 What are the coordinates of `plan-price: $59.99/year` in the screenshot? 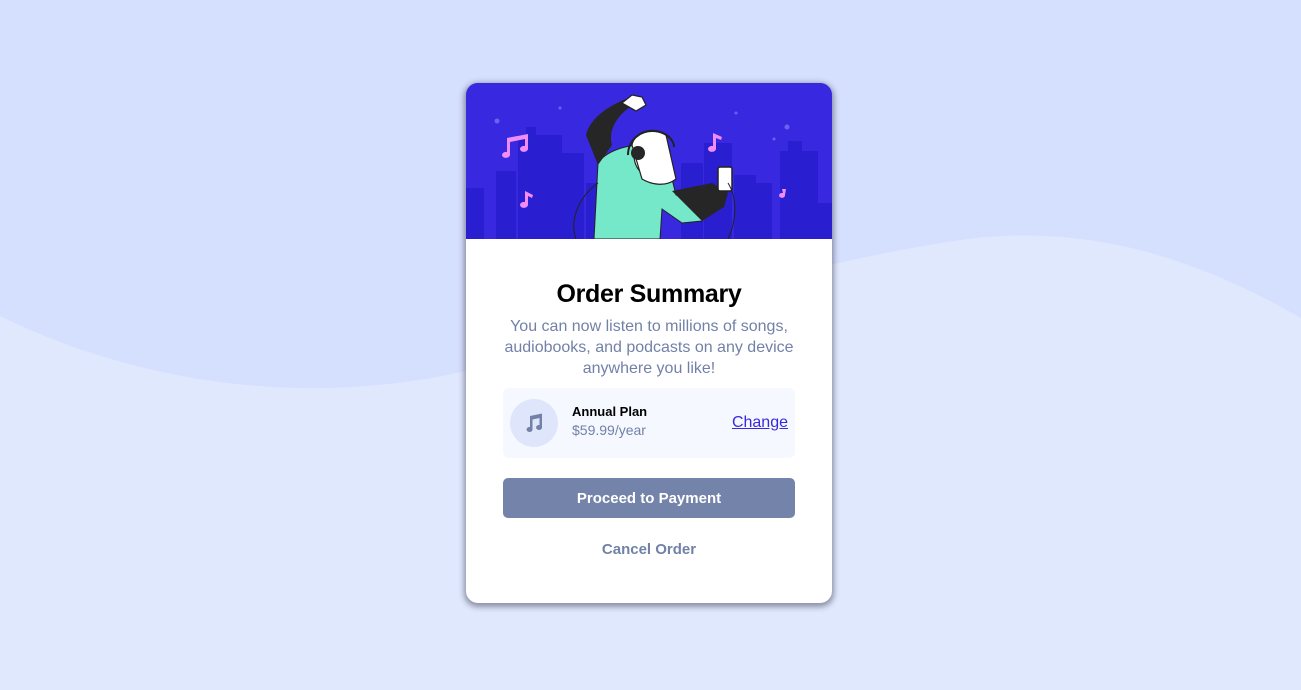 It's located at (609, 430).